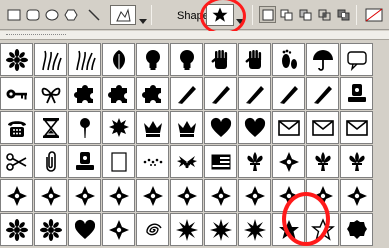 The height and width of the screenshot is (248, 389). I want to click on style-swatch-icon, so click(374, 15).